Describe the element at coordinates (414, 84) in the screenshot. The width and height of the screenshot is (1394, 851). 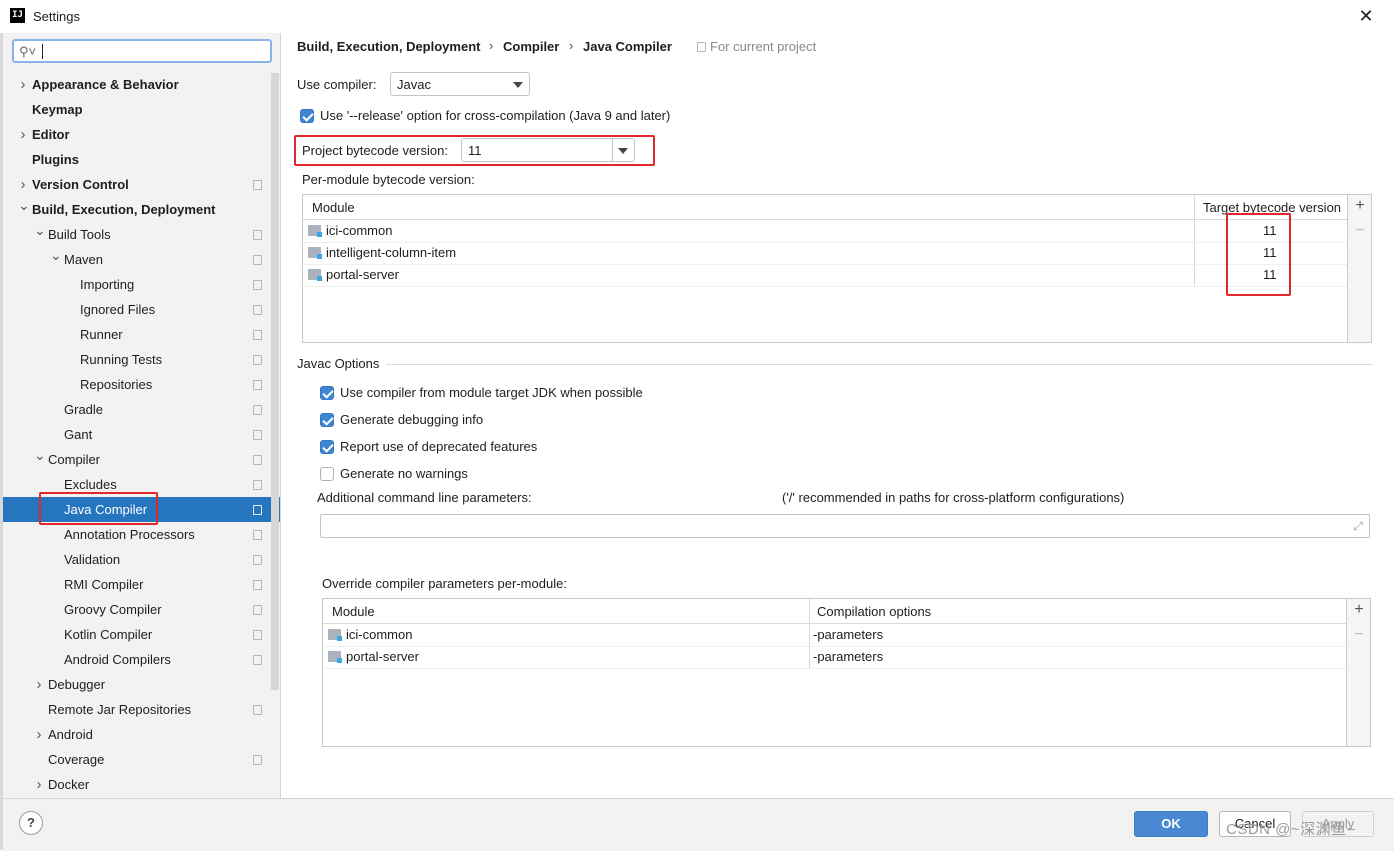
I see `use-compiler-value: Javac` at that location.